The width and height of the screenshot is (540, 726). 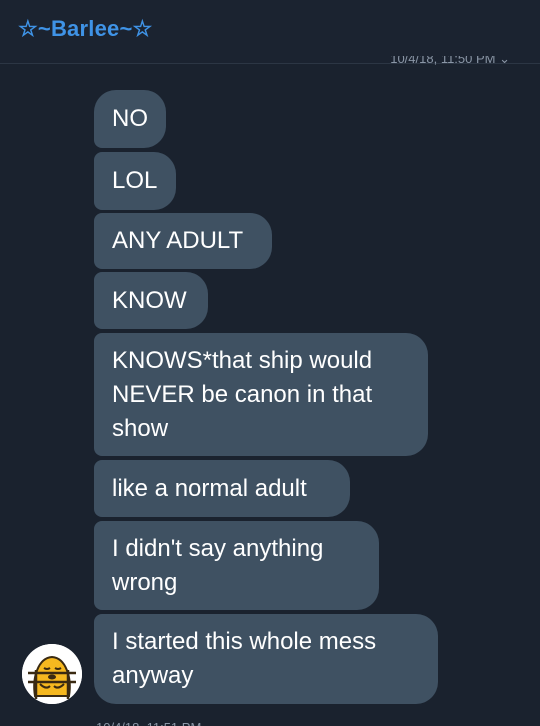 I want to click on message-text: KNOW, so click(x=149, y=300).